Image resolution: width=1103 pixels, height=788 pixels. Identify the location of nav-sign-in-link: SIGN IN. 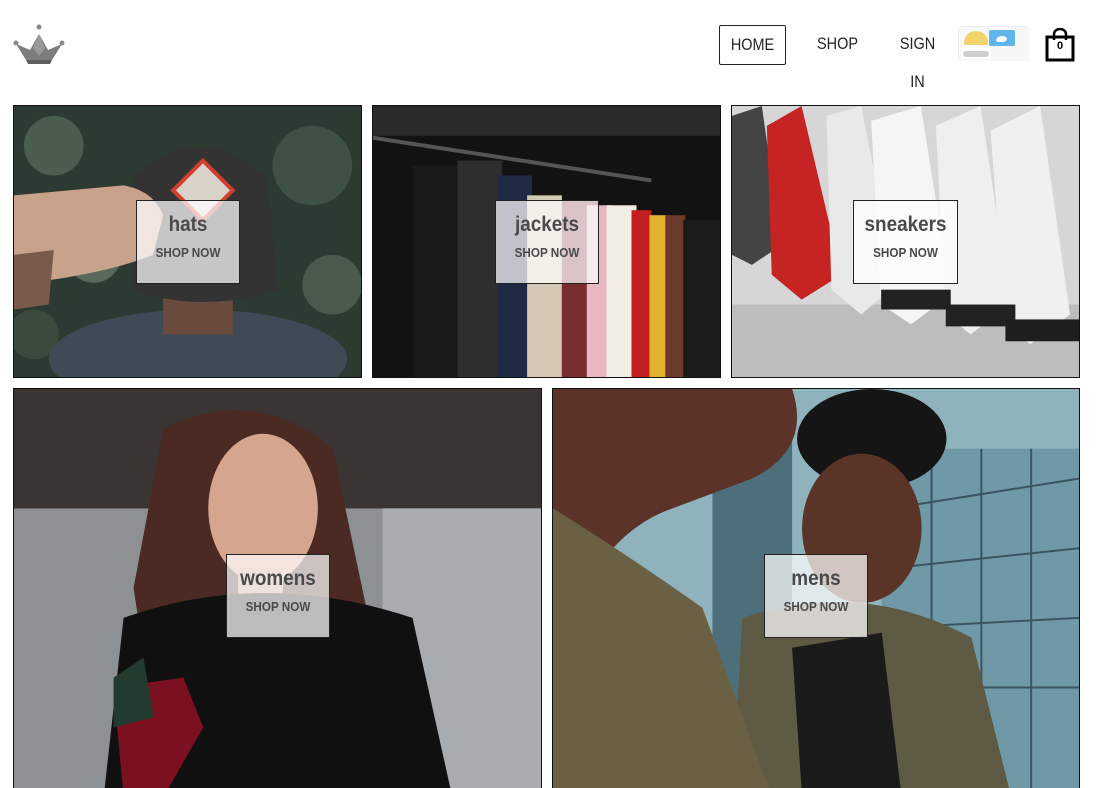
(917, 58).